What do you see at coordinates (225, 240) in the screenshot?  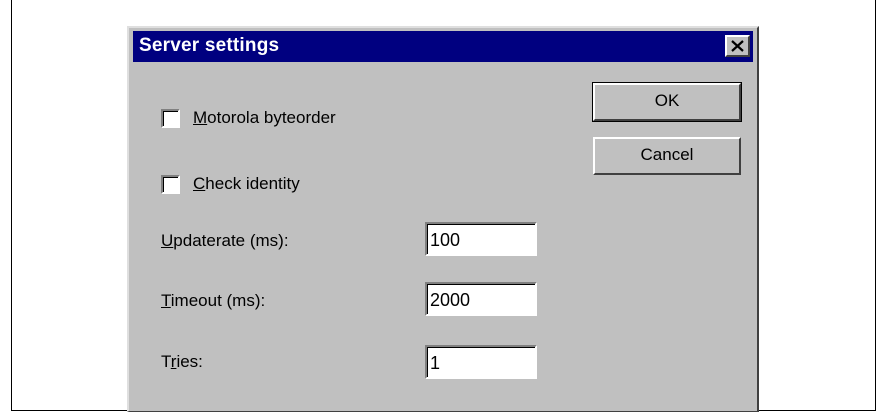 I see `updaterate-label: Updaterate (ms):` at bounding box center [225, 240].